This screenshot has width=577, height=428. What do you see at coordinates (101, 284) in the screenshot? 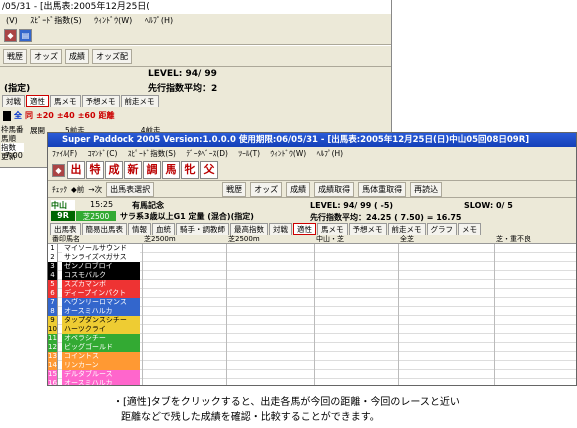
I see `horse-name: スズカマンボ` at bounding box center [101, 284].